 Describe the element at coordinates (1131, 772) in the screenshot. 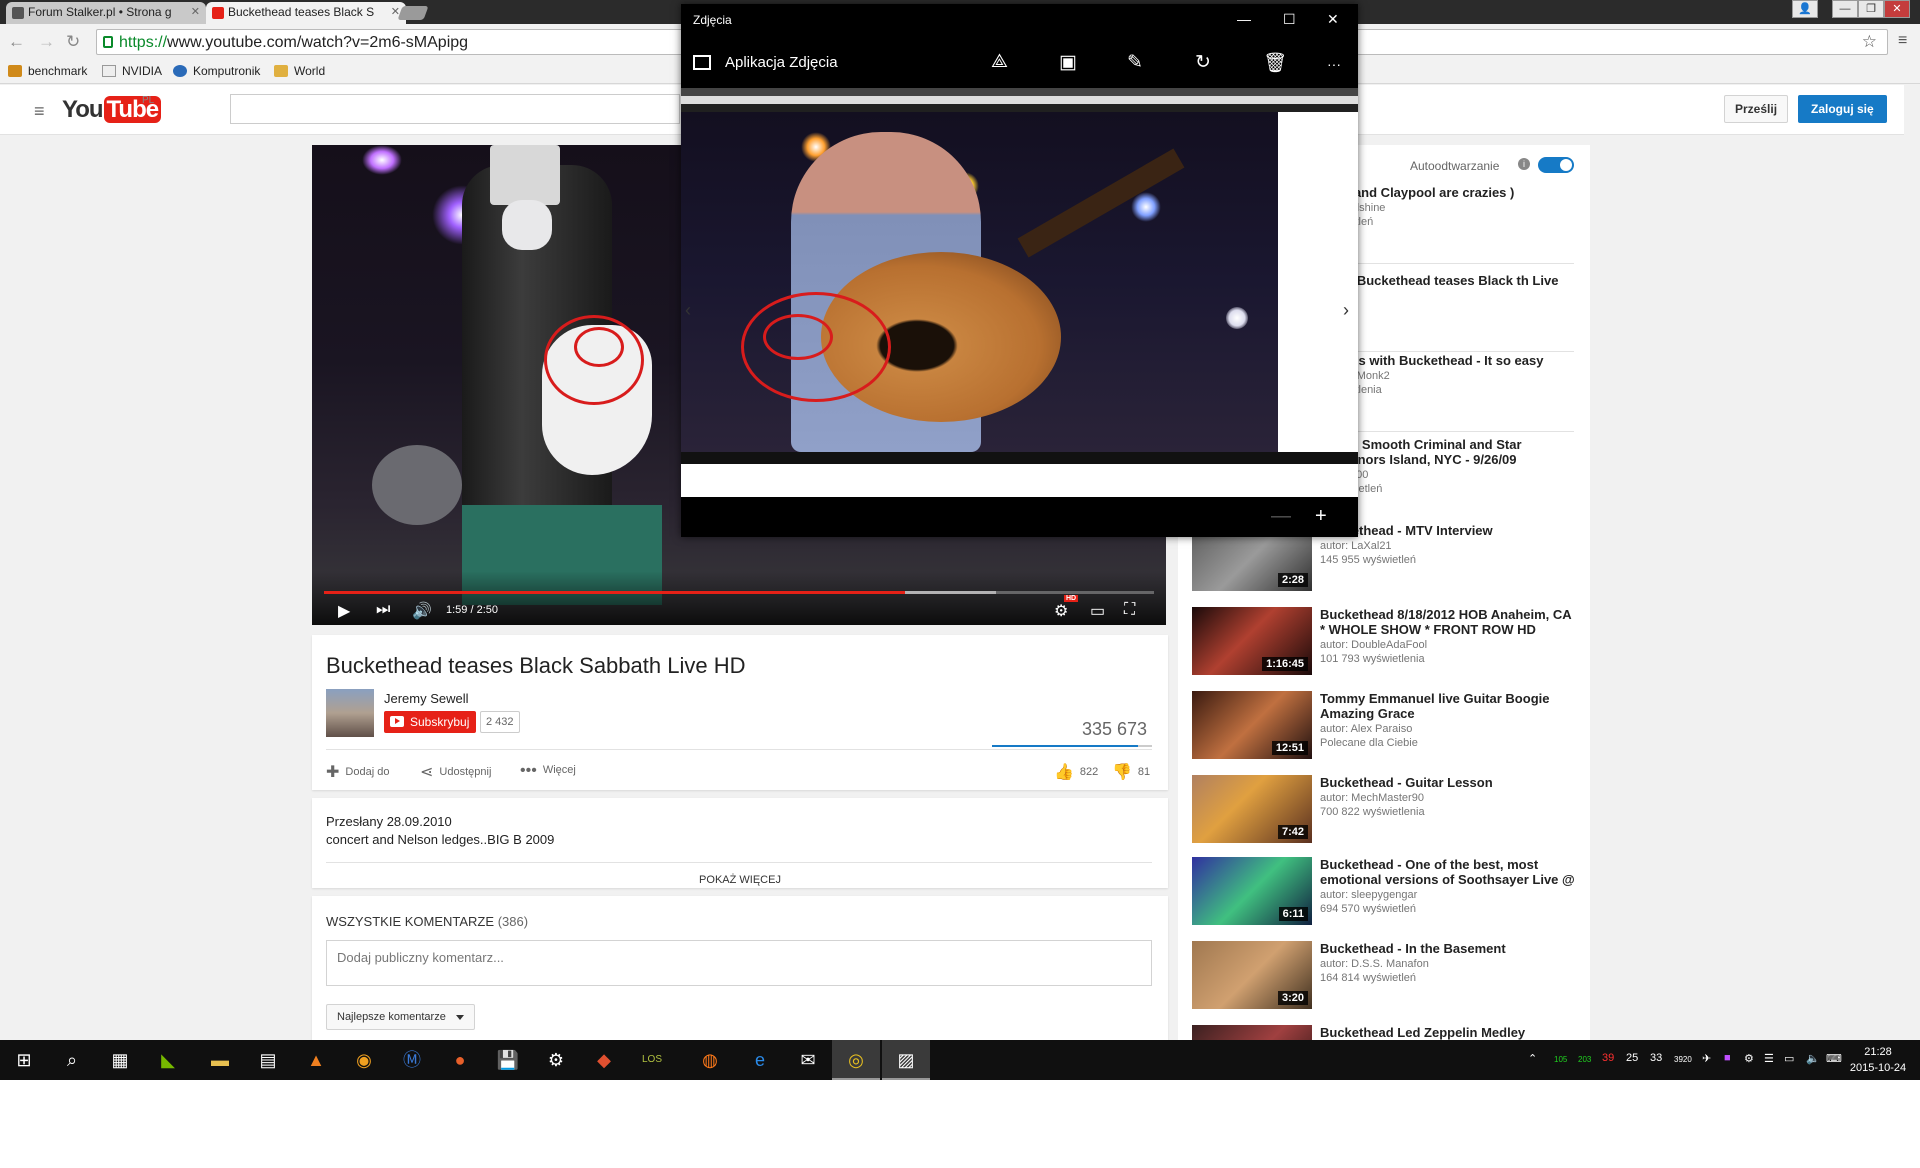

I see `dislike-button: 👎 81` at that location.